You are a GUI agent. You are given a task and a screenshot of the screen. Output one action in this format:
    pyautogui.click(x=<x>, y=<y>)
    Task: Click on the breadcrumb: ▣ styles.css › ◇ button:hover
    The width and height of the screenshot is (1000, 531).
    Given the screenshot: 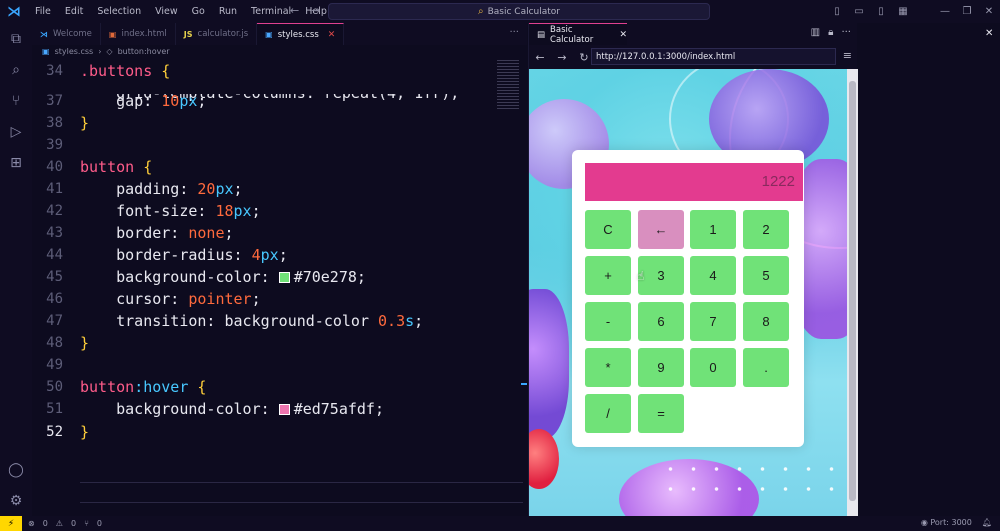 What is the action you would take?
    pyautogui.click(x=106, y=51)
    